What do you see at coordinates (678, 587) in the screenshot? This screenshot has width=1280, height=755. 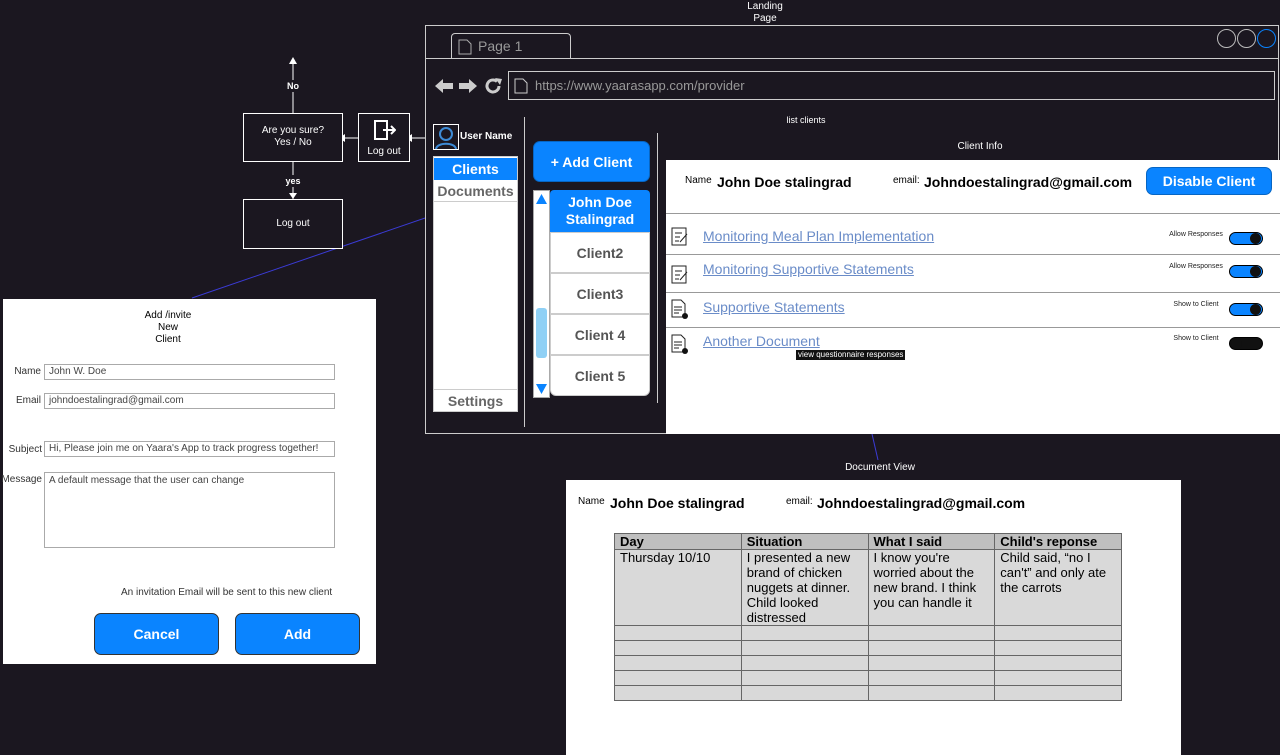 I see `table-cell: Thursday 10/10` at bounding box center [678, 587].